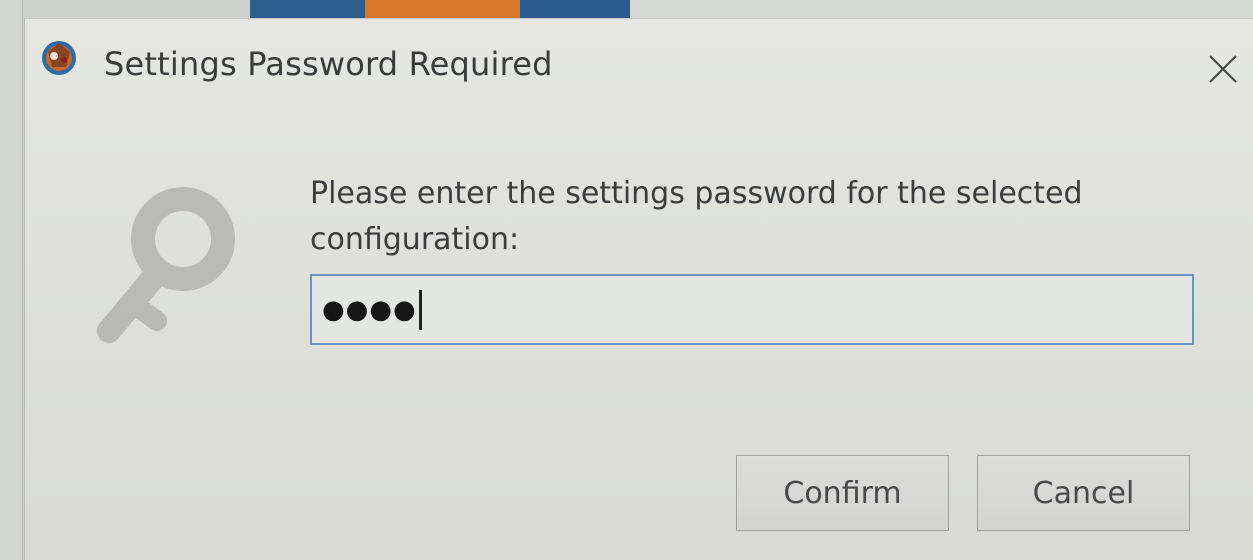  What do you see at coordinates (166, 268) in the screenshot?
I see `key-icon` at bounding box center [166, 268].